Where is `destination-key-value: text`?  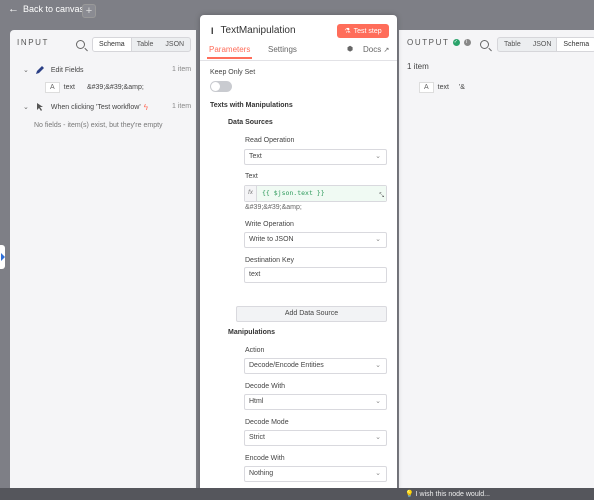 destination-key-value: text is located at coordinates (255, 274).